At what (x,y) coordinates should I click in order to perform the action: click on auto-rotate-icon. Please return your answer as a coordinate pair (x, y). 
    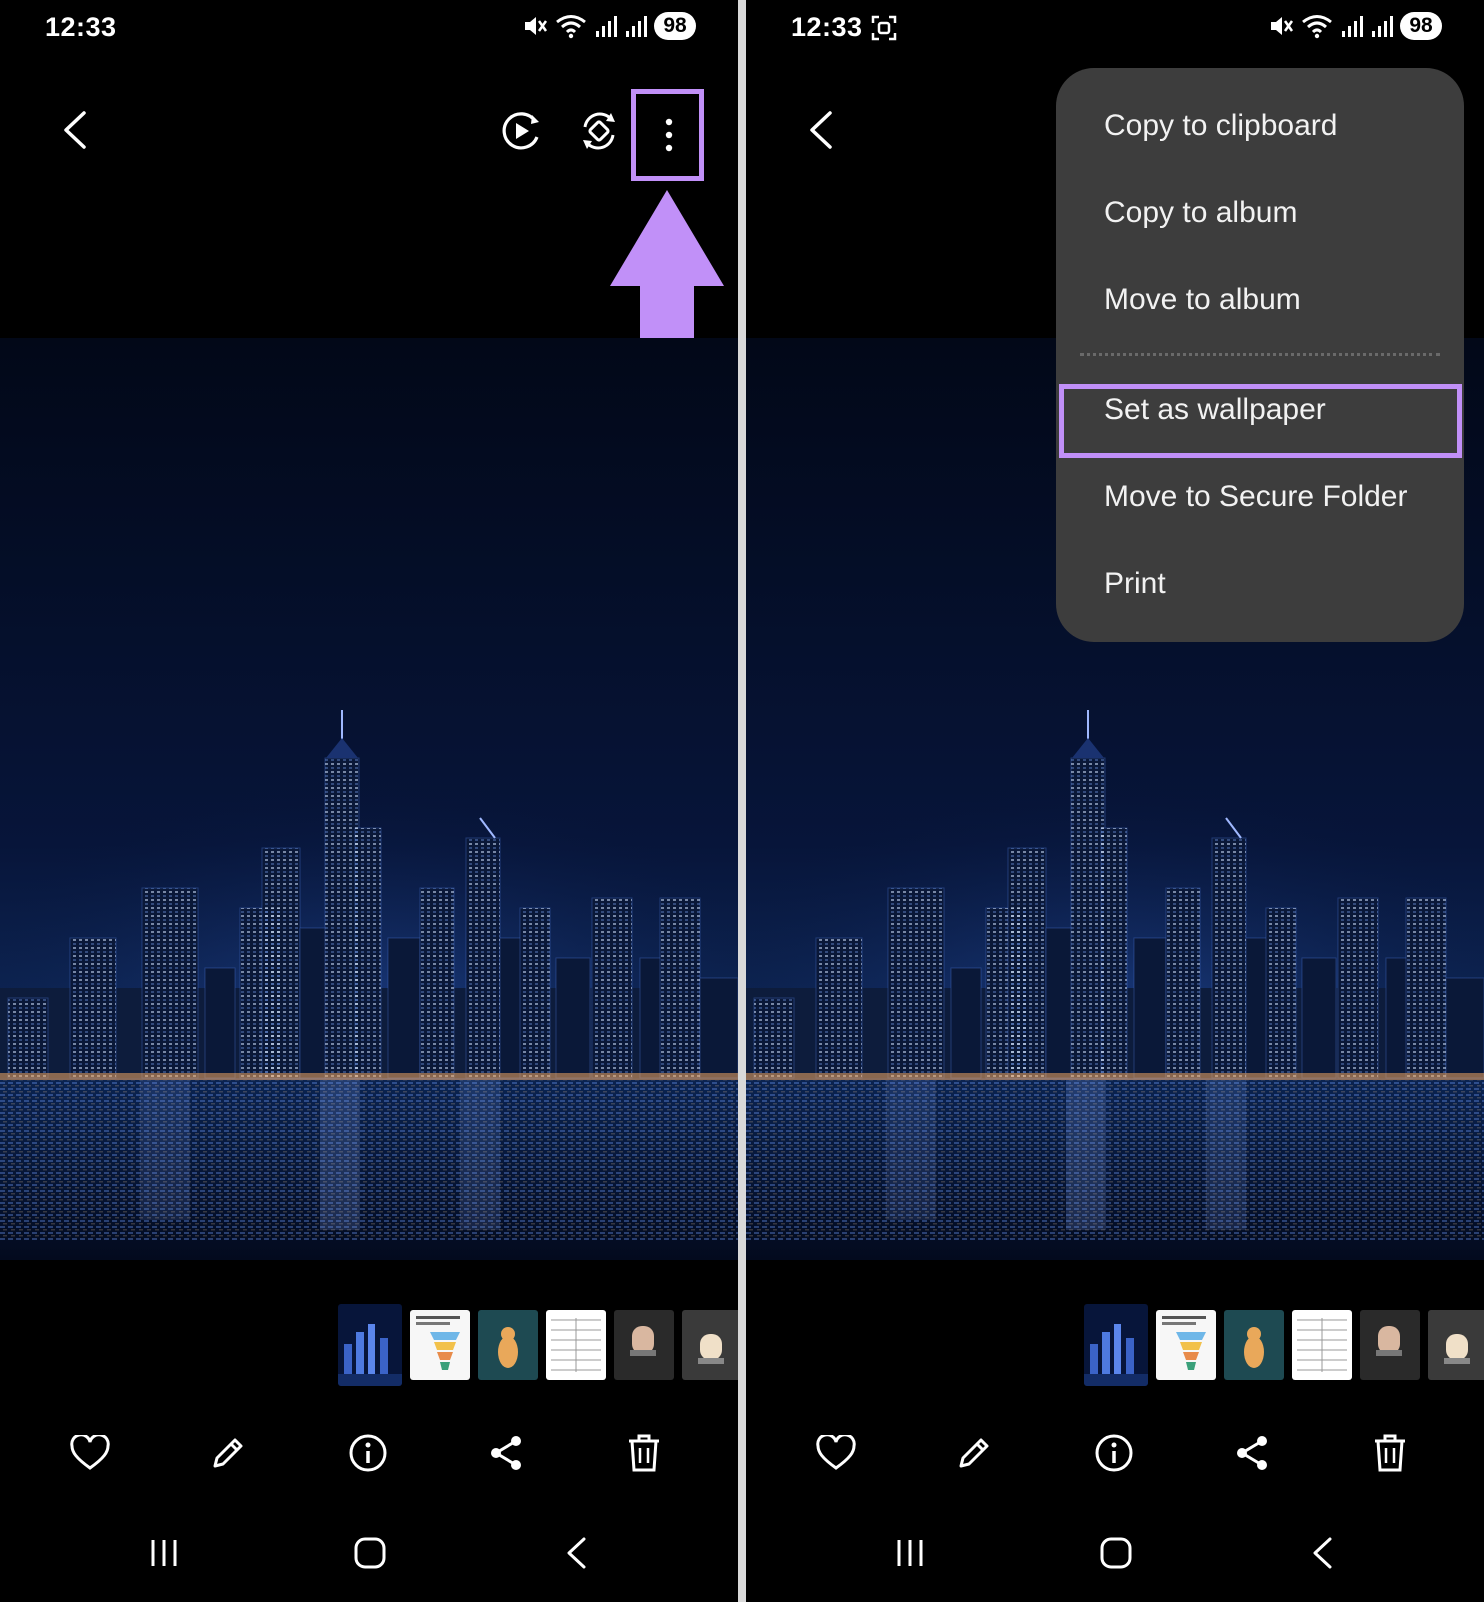
    Looking at the image, I should click on (599, 131).